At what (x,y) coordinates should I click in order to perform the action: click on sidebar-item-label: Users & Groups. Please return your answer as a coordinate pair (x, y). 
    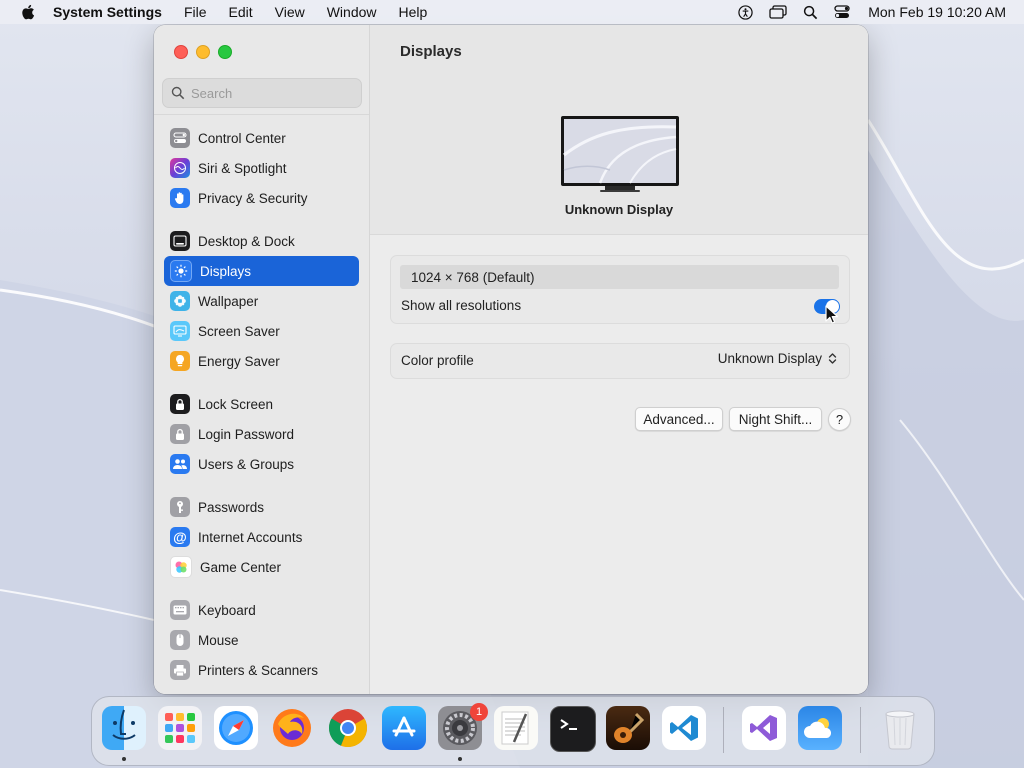
    Looking at the image, I should click on (246, 464).